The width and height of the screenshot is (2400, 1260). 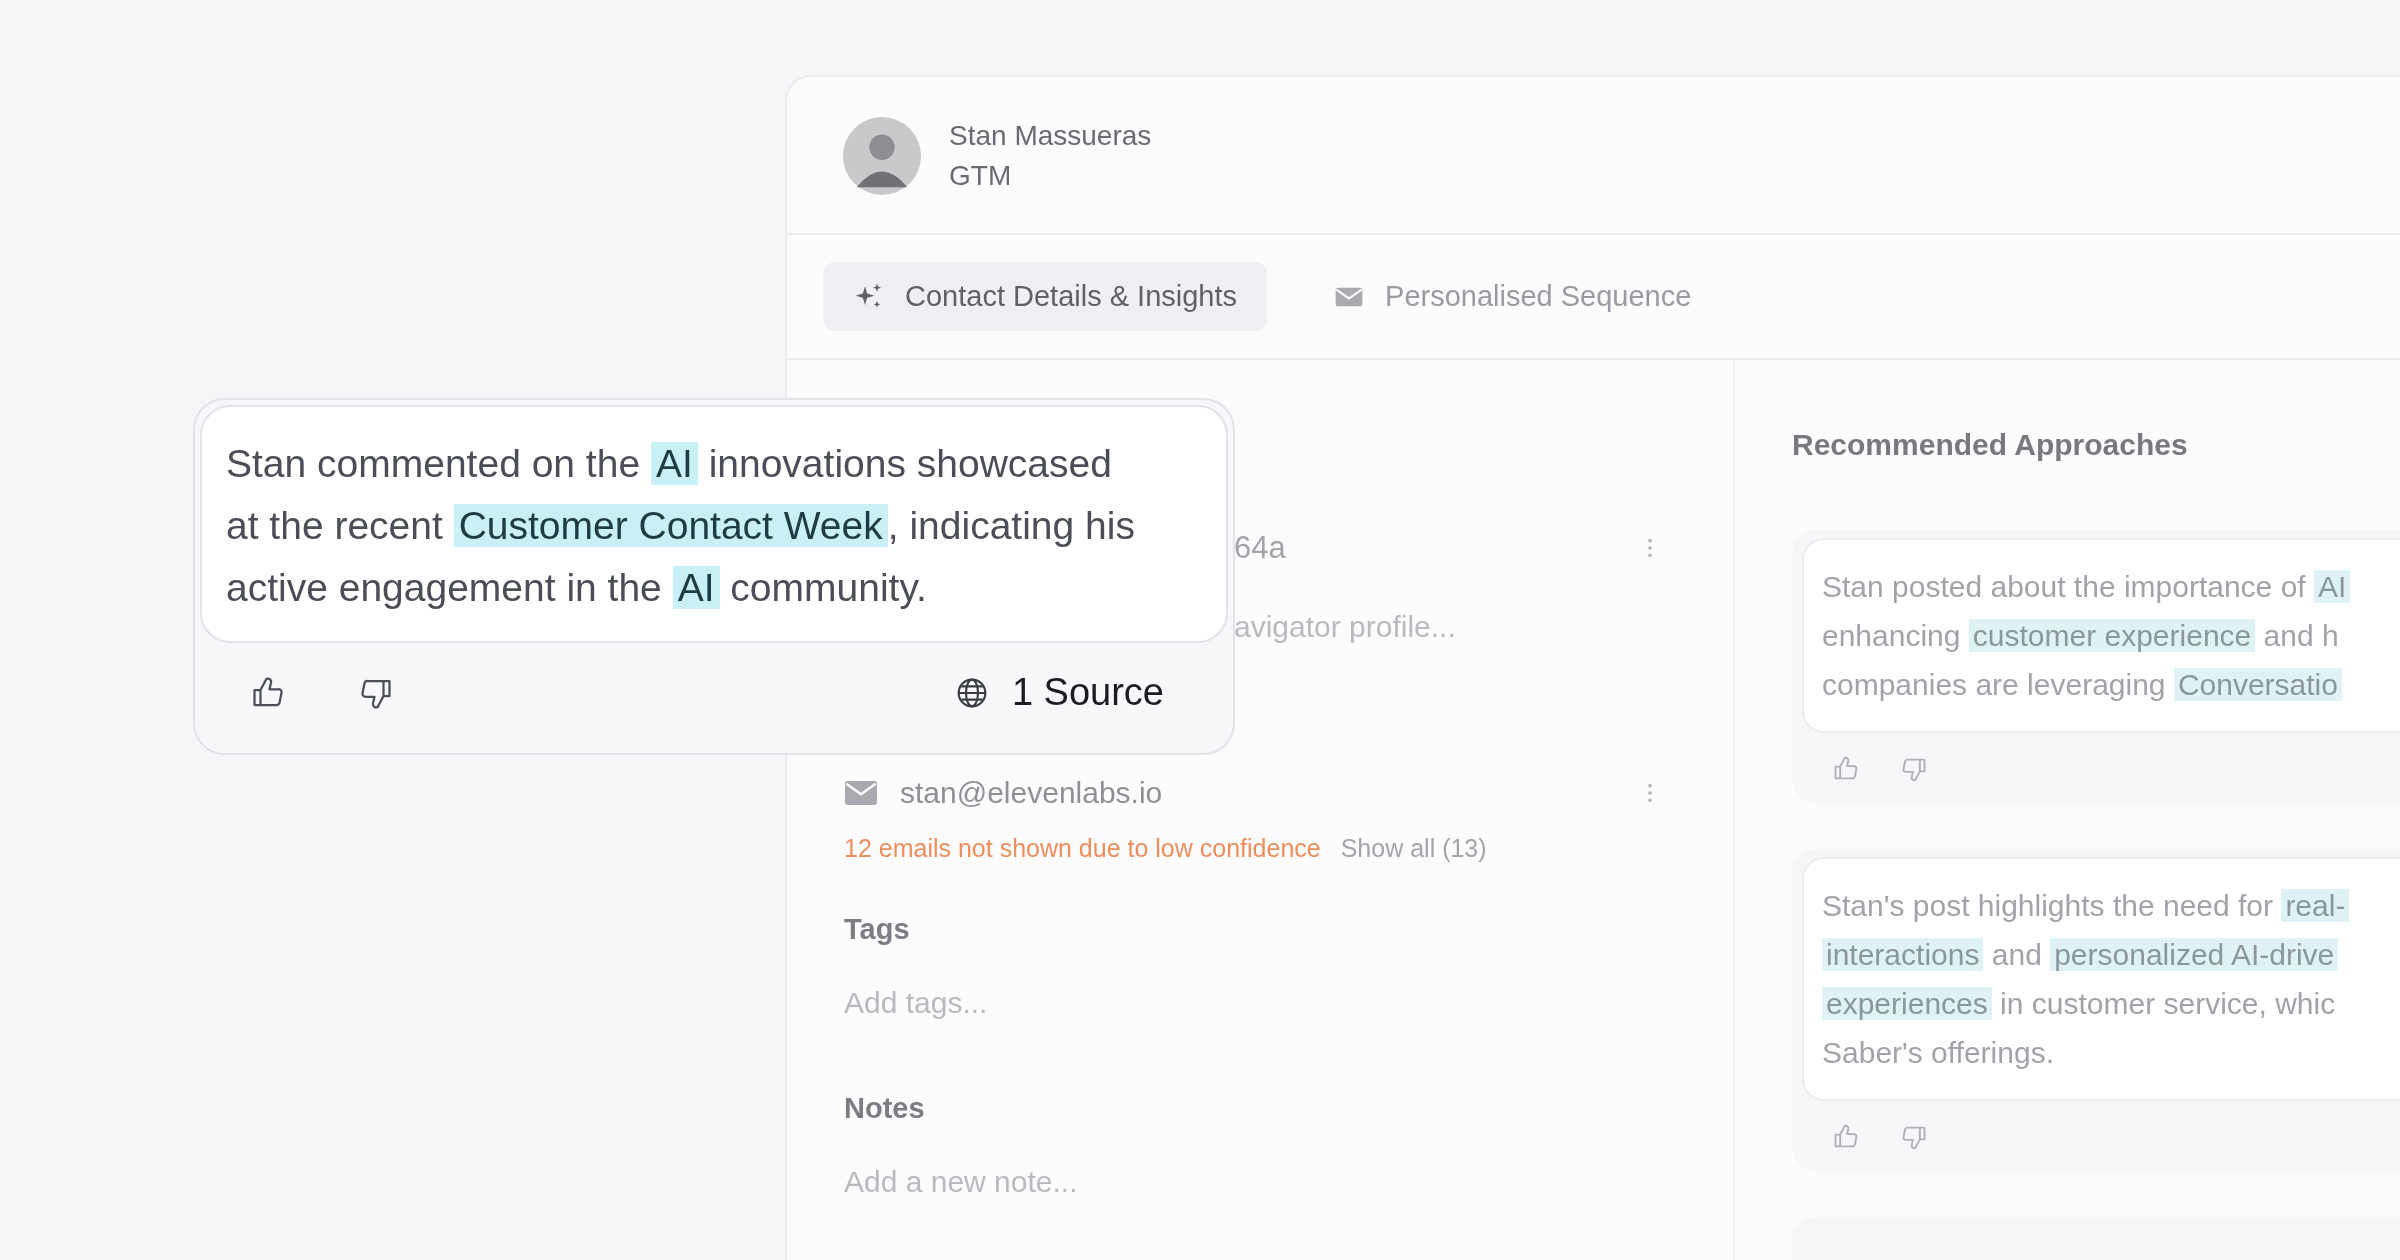 I want to click on source-button: 1 Source, so click(x=1059, y=692).